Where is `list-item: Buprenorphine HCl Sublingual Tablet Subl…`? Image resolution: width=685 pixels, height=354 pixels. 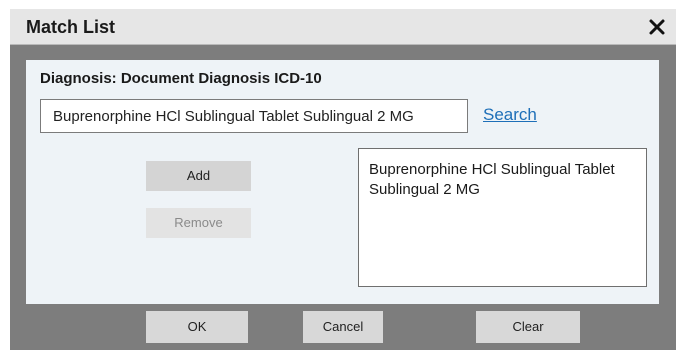 list-item: Buprenorphine HCl Sublingual Tablet Subl… is located at coordinates (502, 180).